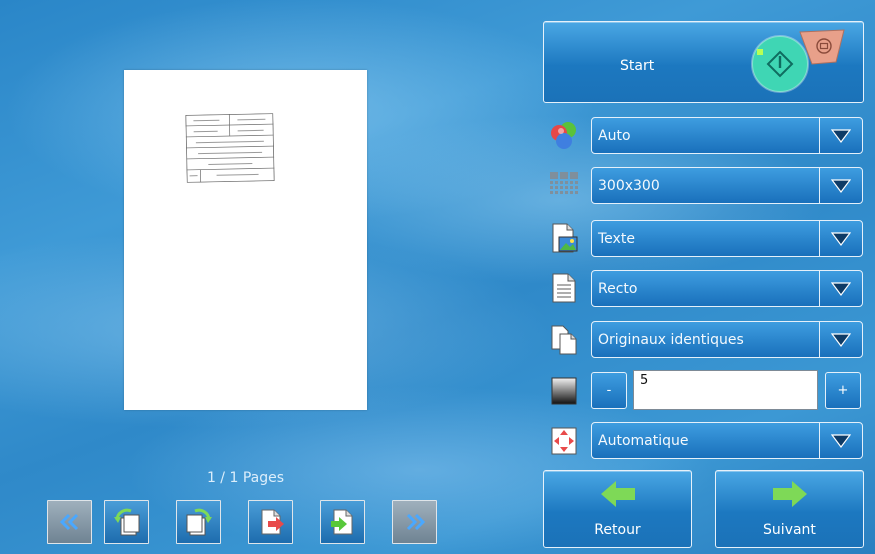  I want to click on delete-page-button, so click(270, 522).